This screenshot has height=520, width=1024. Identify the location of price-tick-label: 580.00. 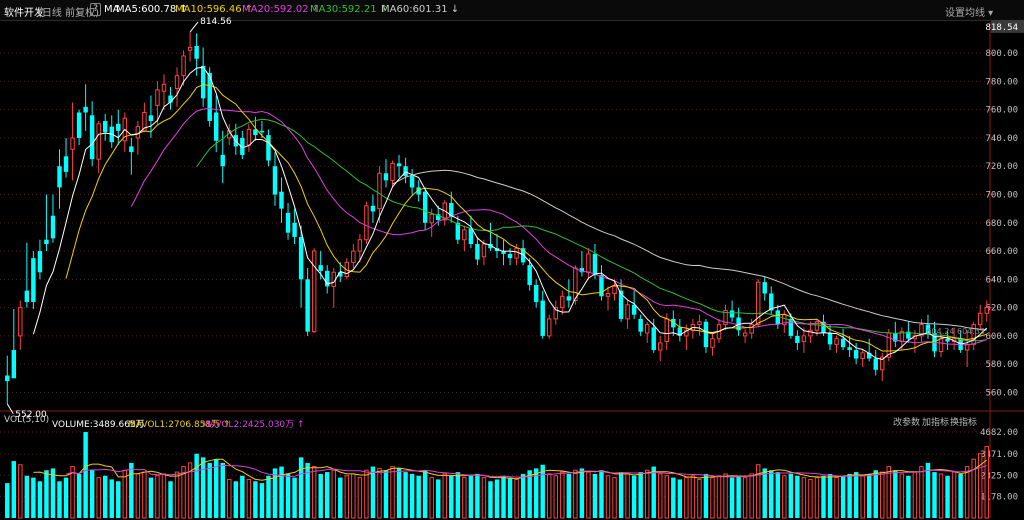
(1001, 365).